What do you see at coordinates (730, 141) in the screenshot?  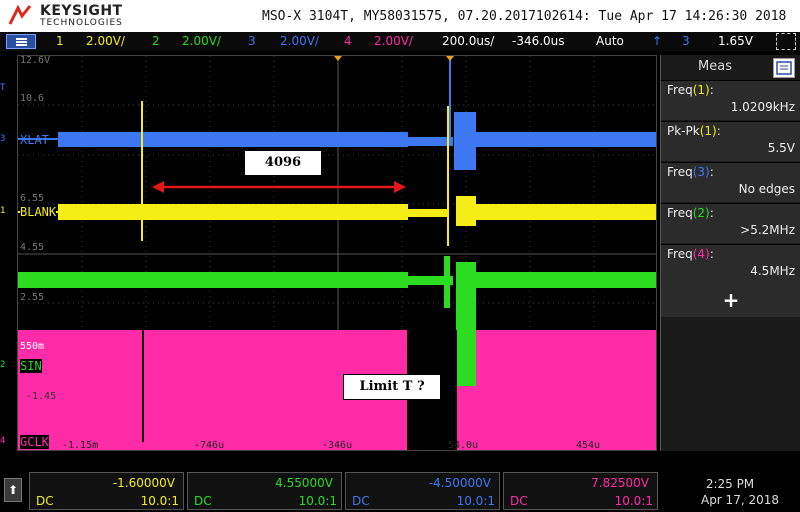 I see `meas-row-pkpk-ch1: Pk-Pk(1): 5.5V` at bounding box center [730, 141].